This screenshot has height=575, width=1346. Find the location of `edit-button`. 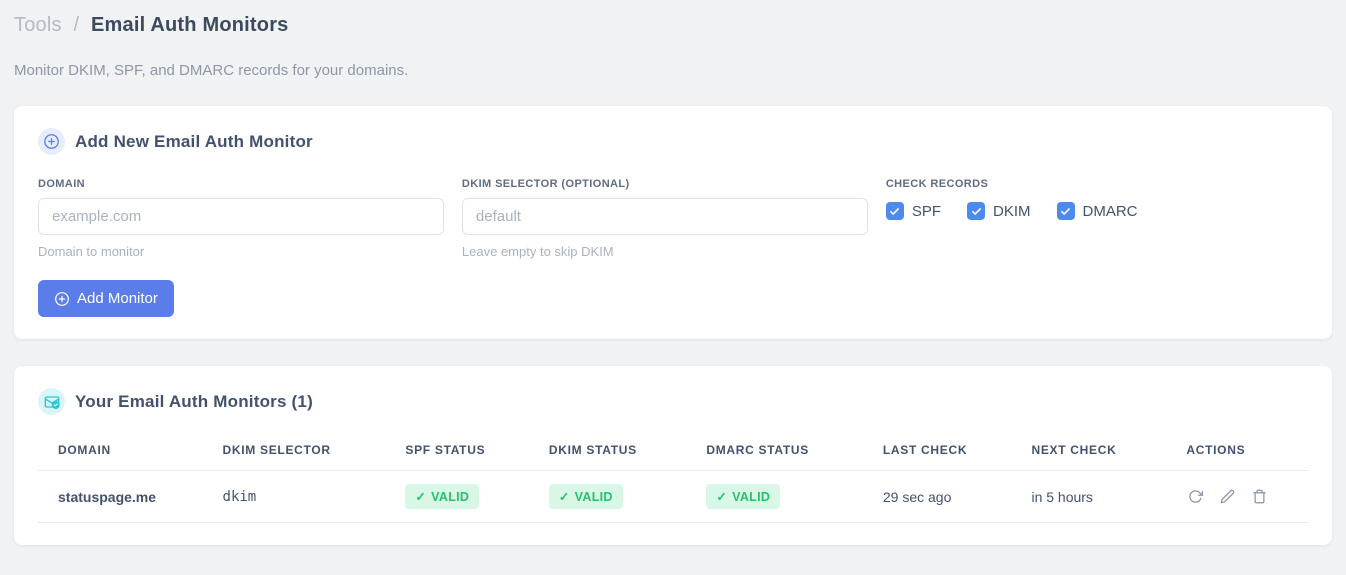

edit-button is located at coordinates (1227, 496).